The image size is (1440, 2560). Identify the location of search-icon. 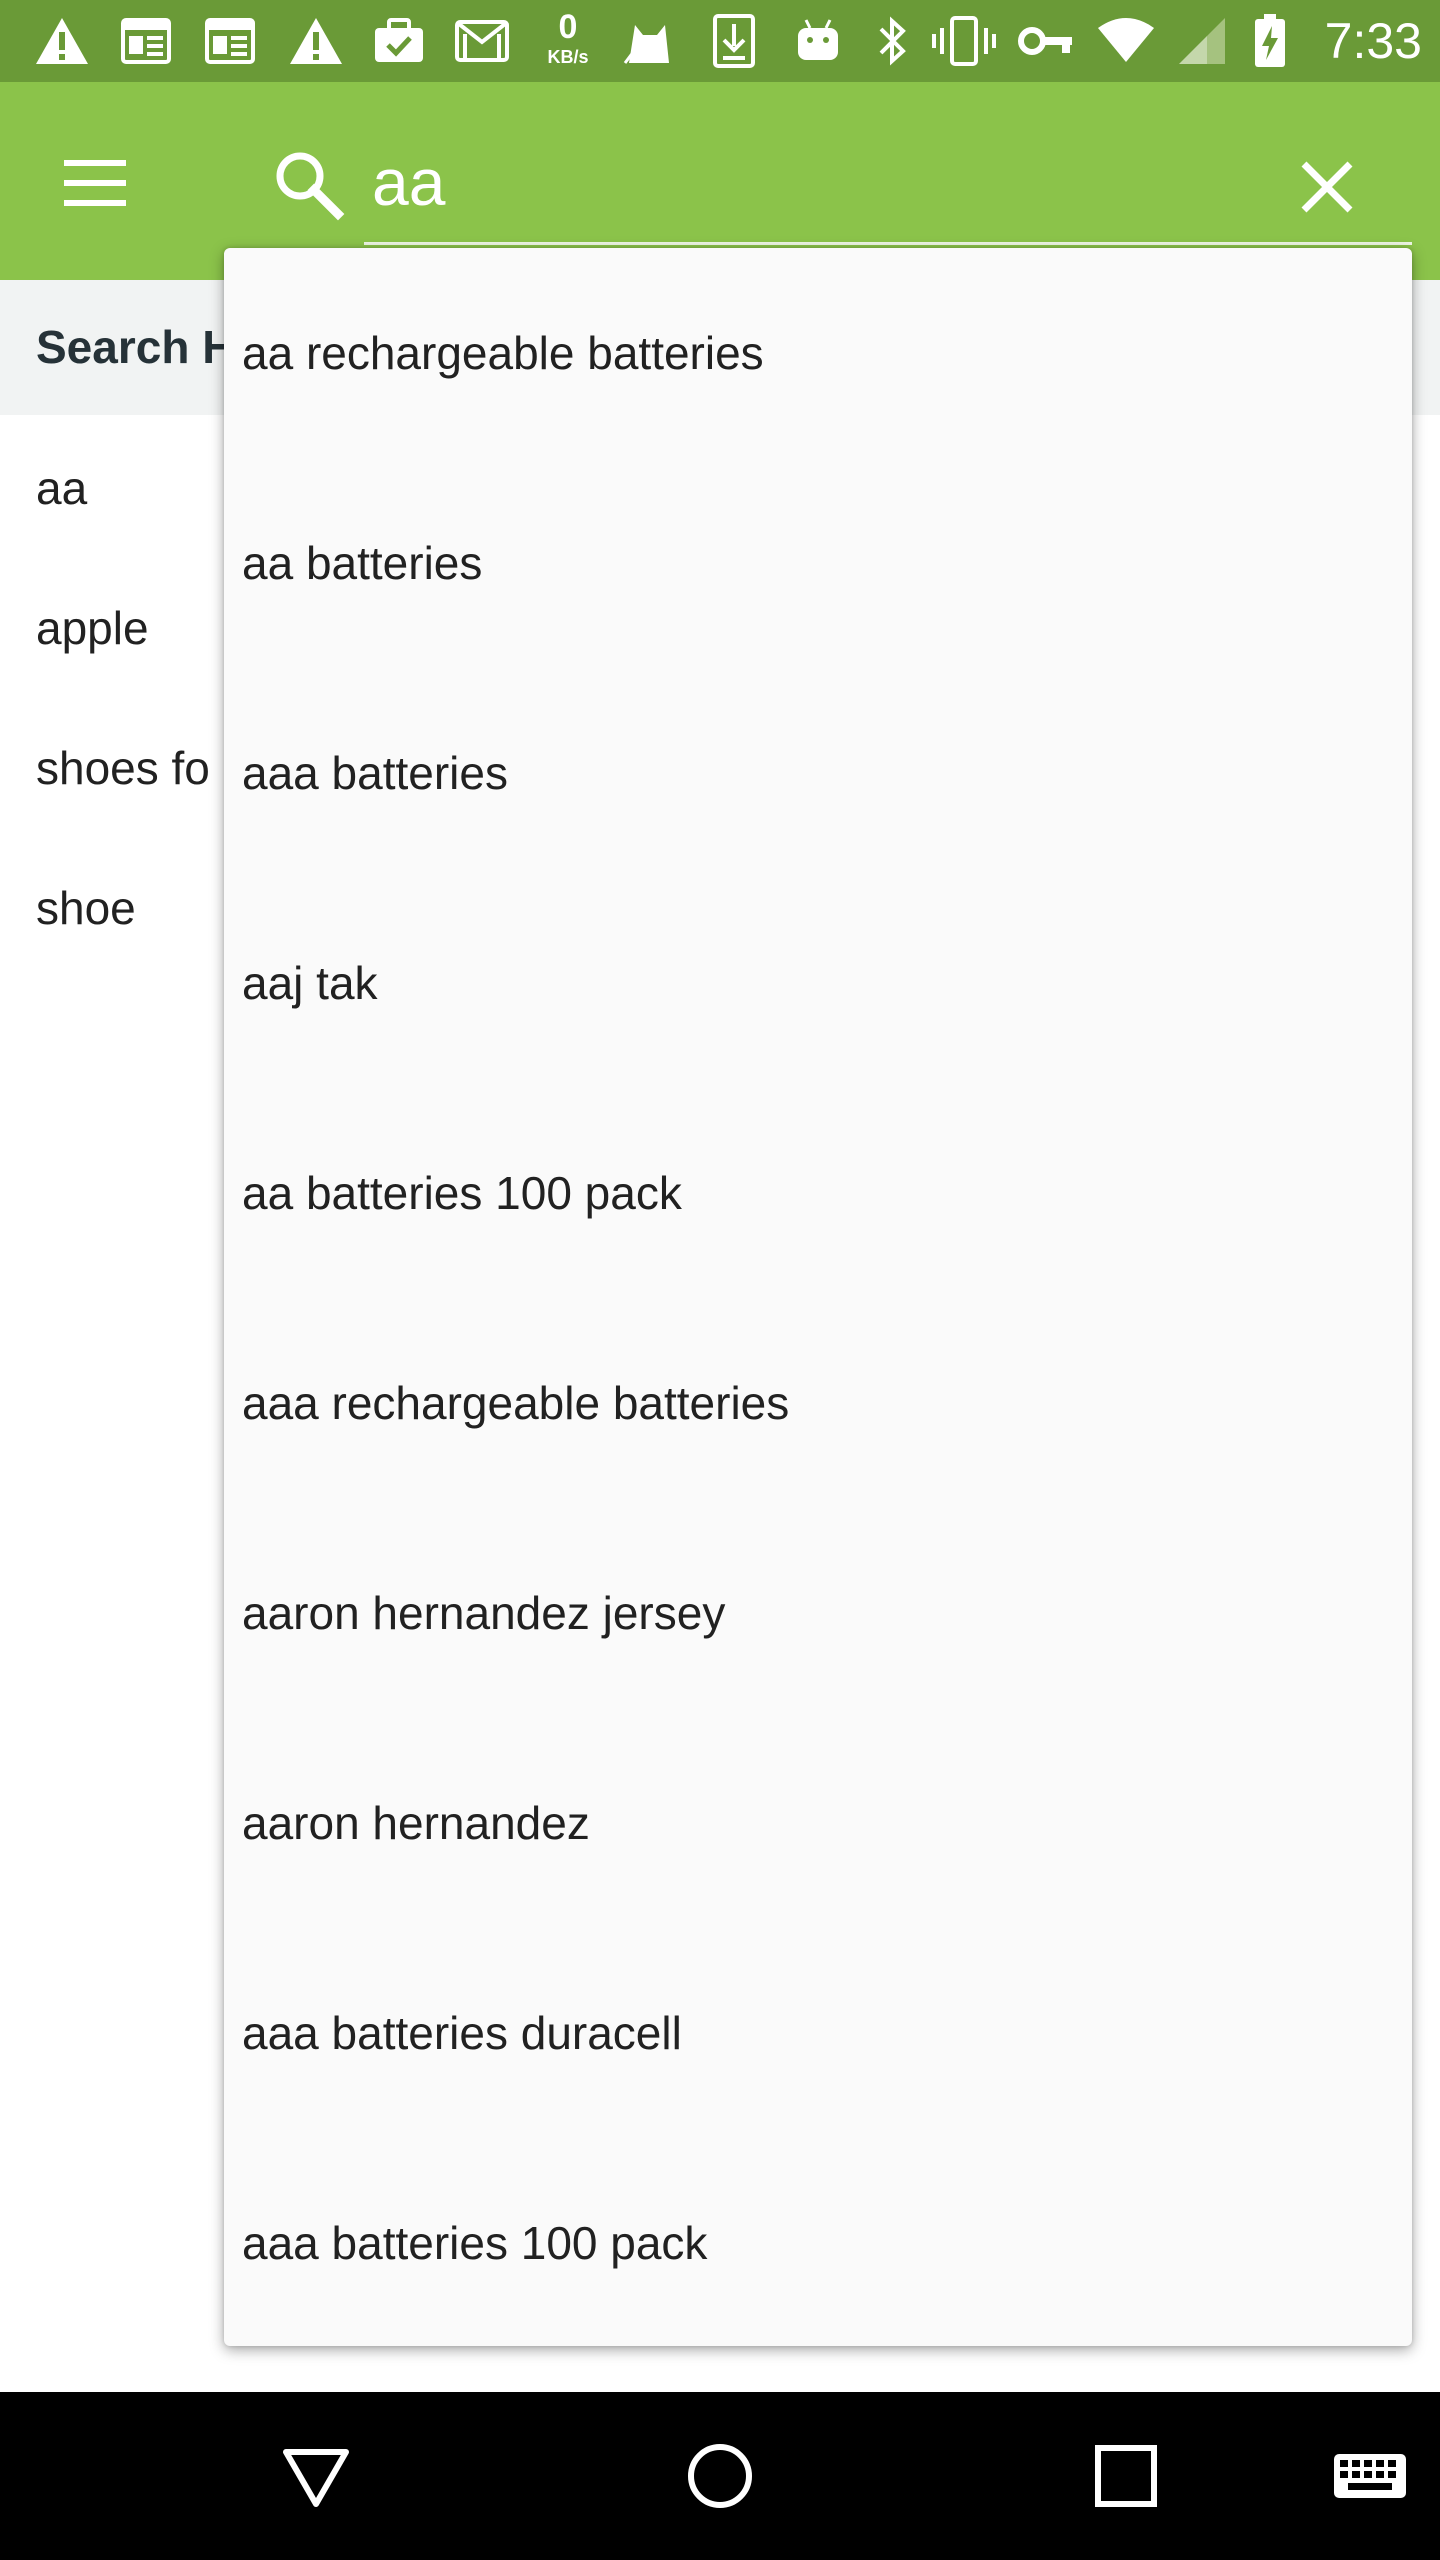
(310, 186).